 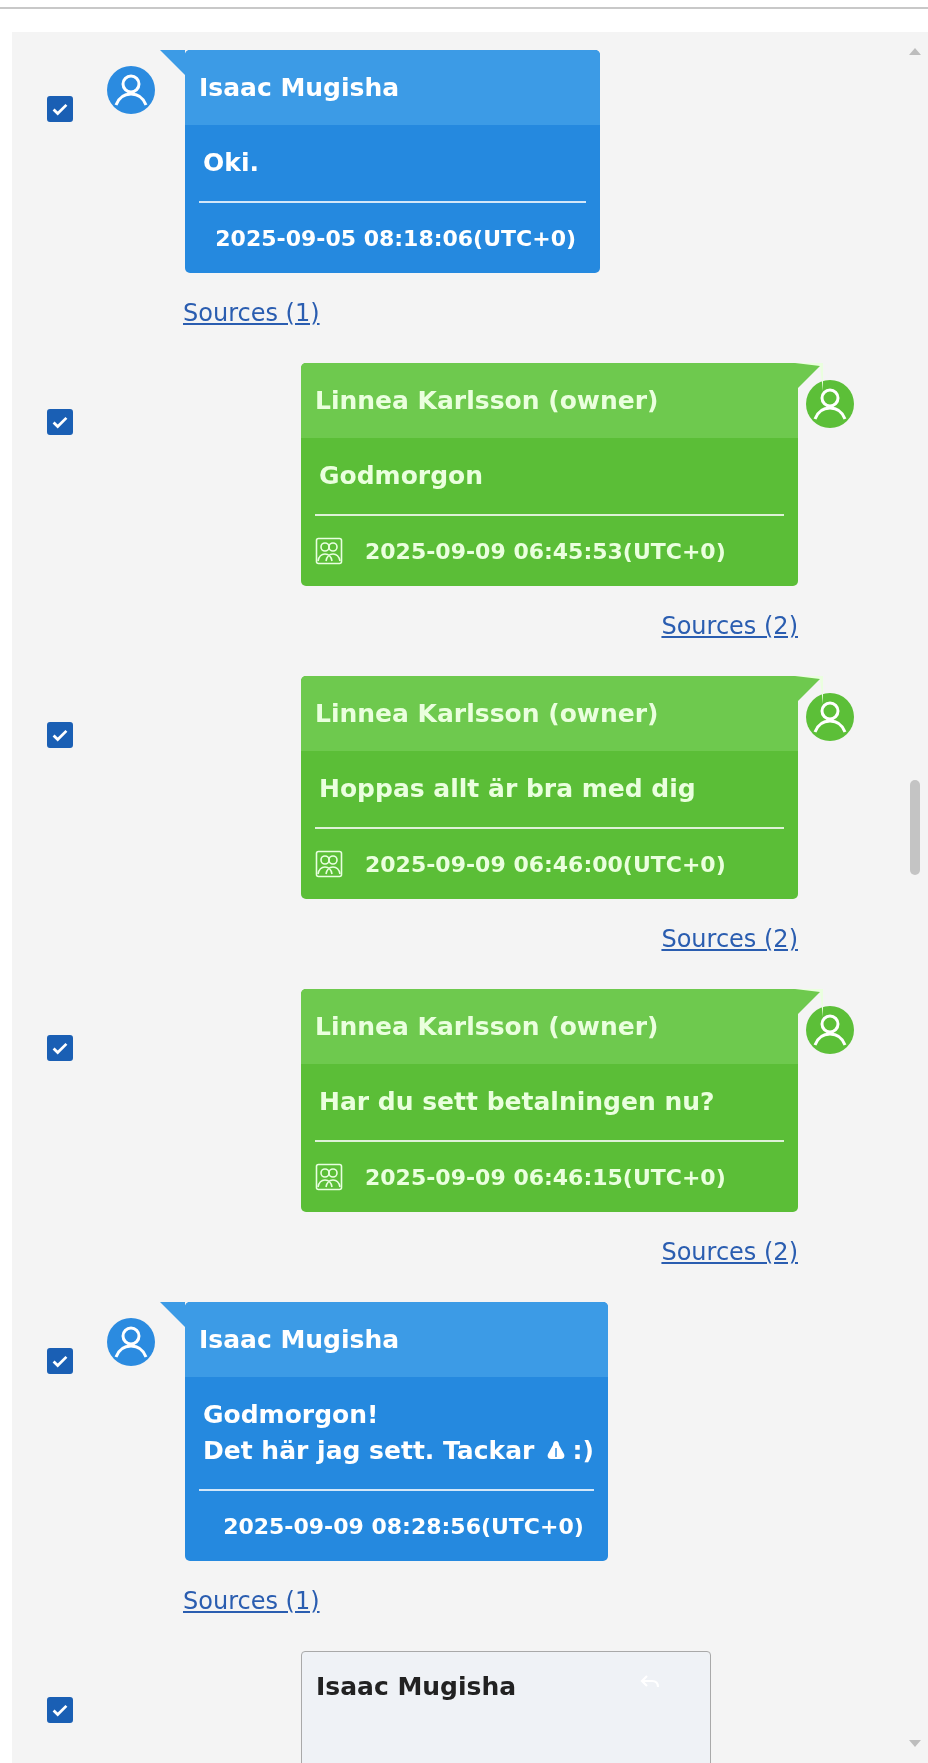 I want to click on scrollbar-thumb, so click(x=915, y=827).